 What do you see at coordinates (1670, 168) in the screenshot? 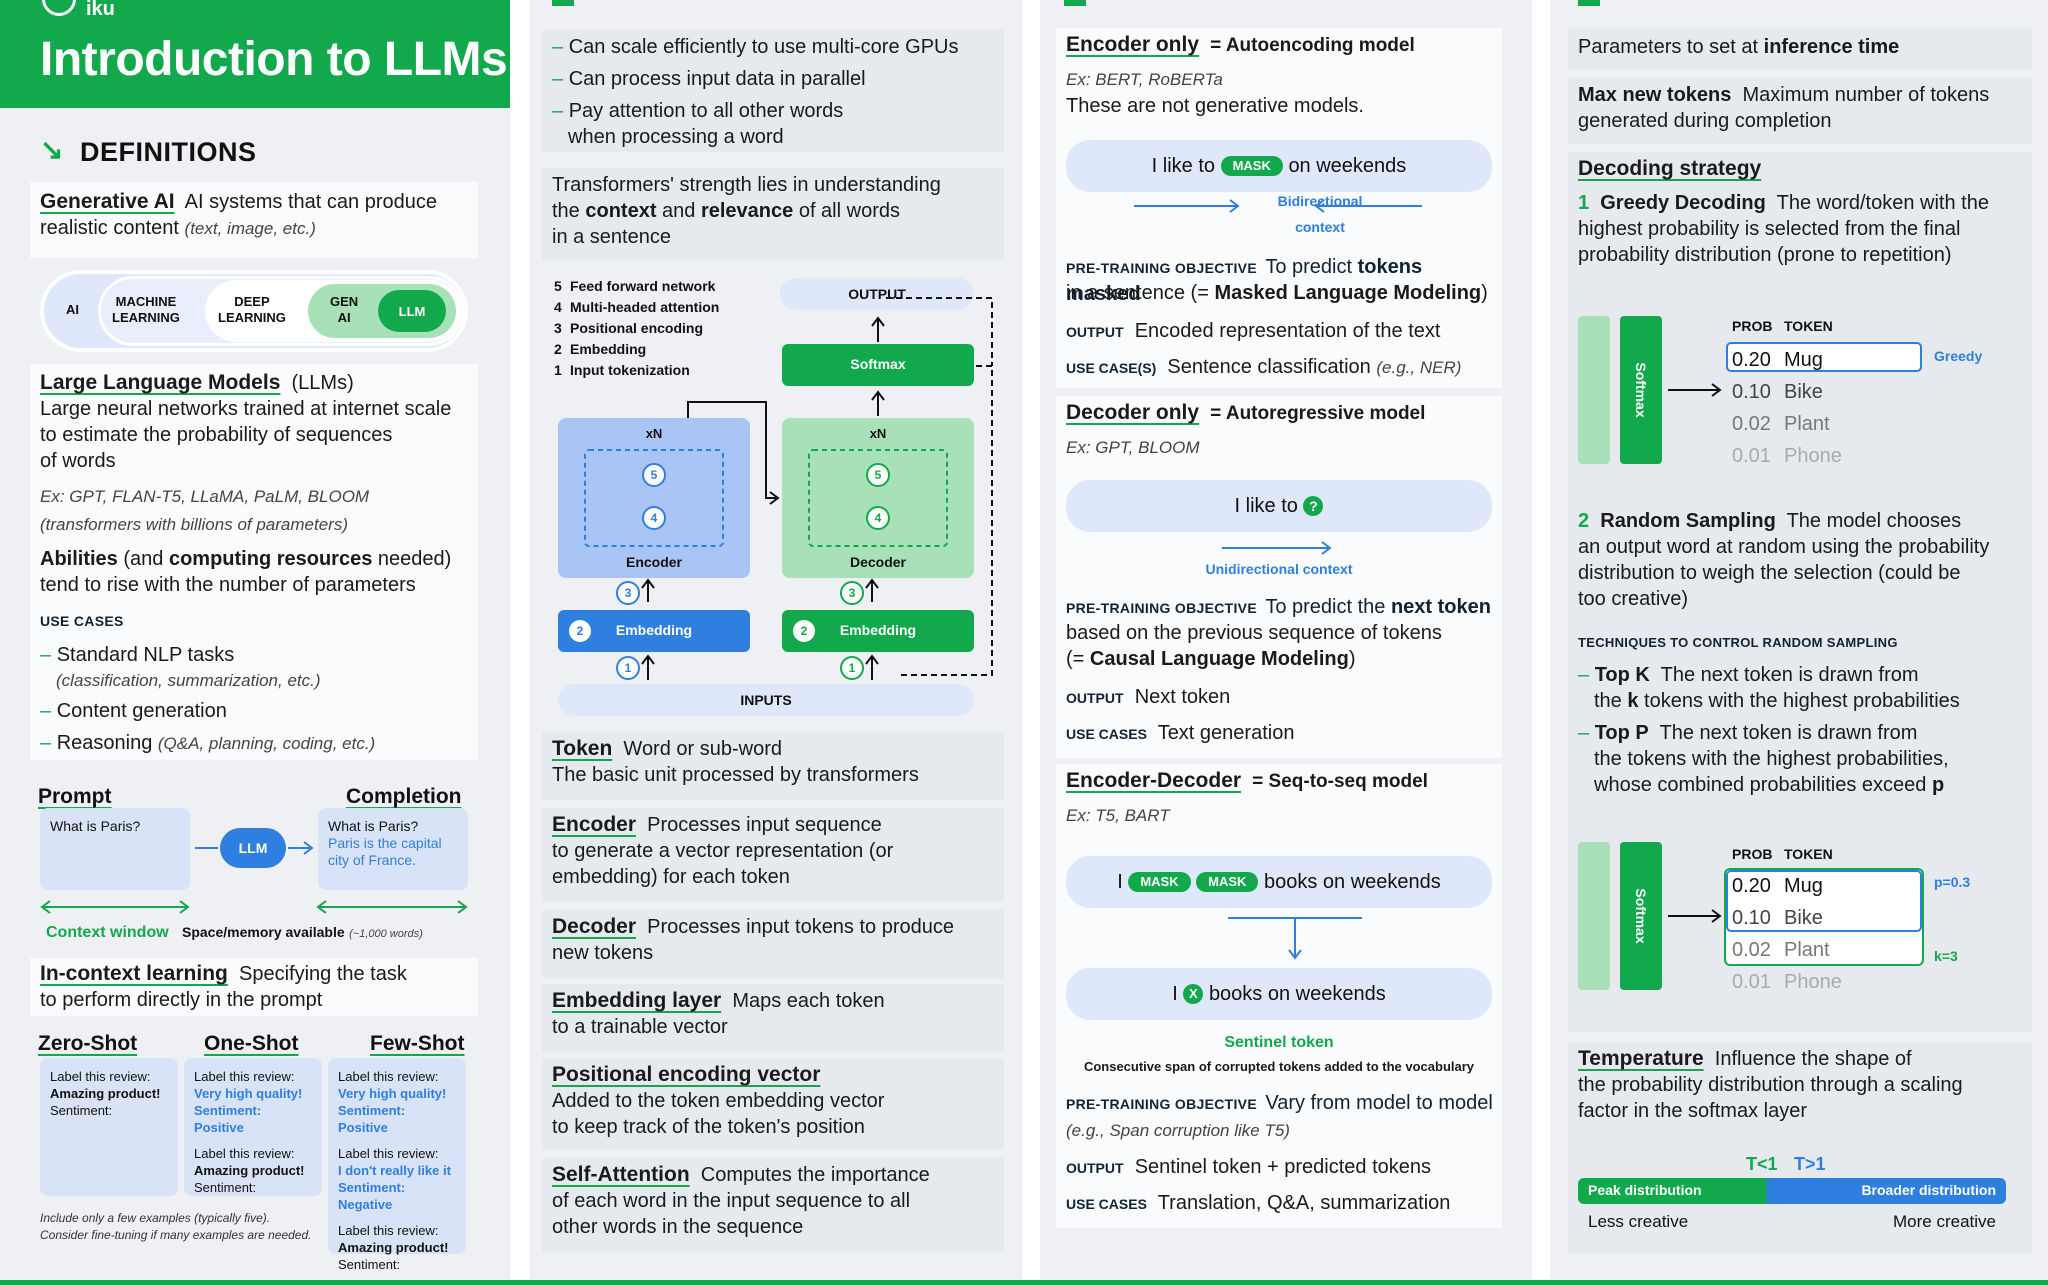
I see `decoding-title: Decoding strategy` at bounding box center [1670, 168].